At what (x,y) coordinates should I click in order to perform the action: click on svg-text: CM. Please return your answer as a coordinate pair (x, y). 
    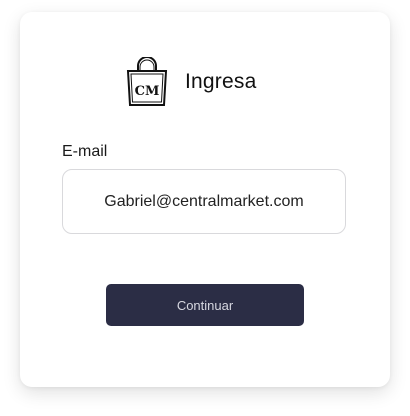
    Looking at the image, I should click on (147, 91).